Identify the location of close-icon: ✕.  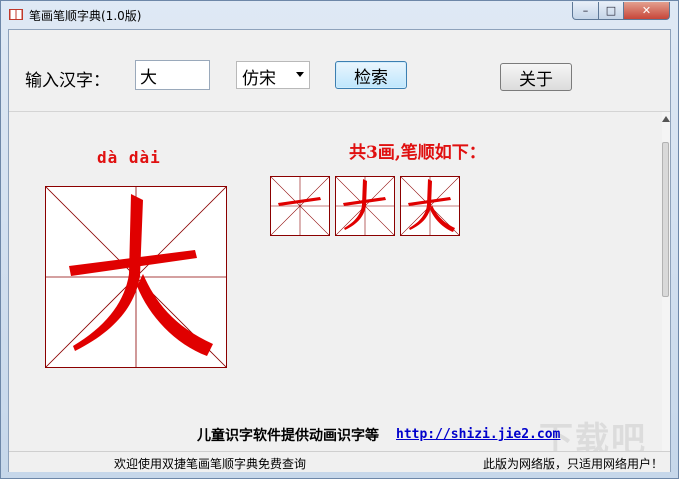
(646, 10).